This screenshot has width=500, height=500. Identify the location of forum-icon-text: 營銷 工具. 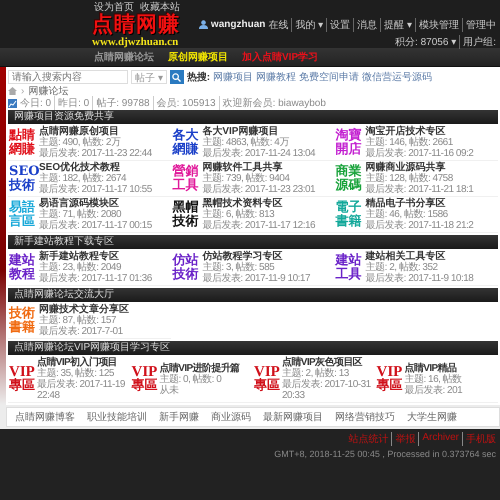
(186, 178).